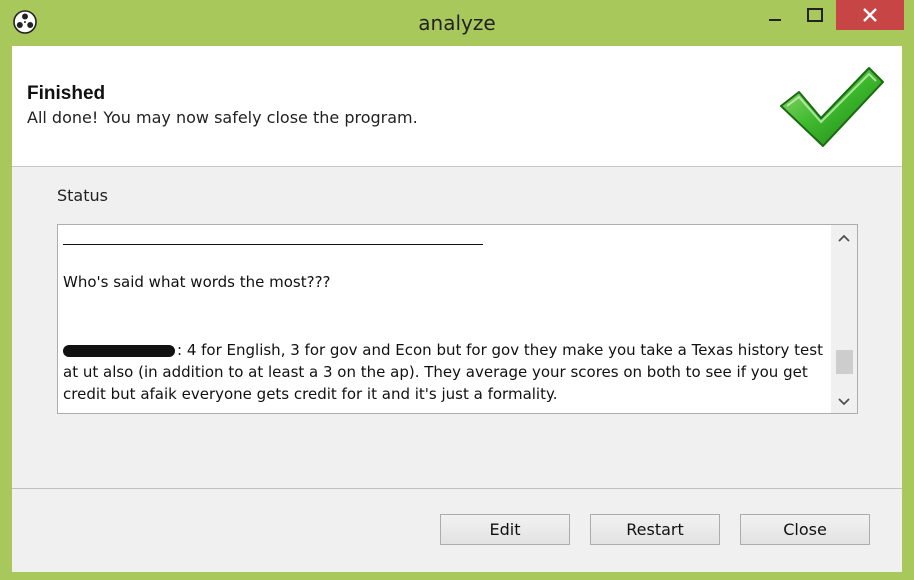  Describe the element at coordinates (805, 529) in the screenshot. I see `close-button: Close` at that location.